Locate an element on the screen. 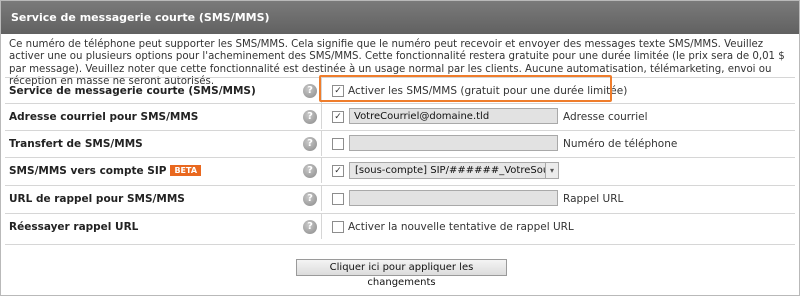 The image size is (800, 296). callback-field-hint: Rappel URL is located at coordinates (593, 199).